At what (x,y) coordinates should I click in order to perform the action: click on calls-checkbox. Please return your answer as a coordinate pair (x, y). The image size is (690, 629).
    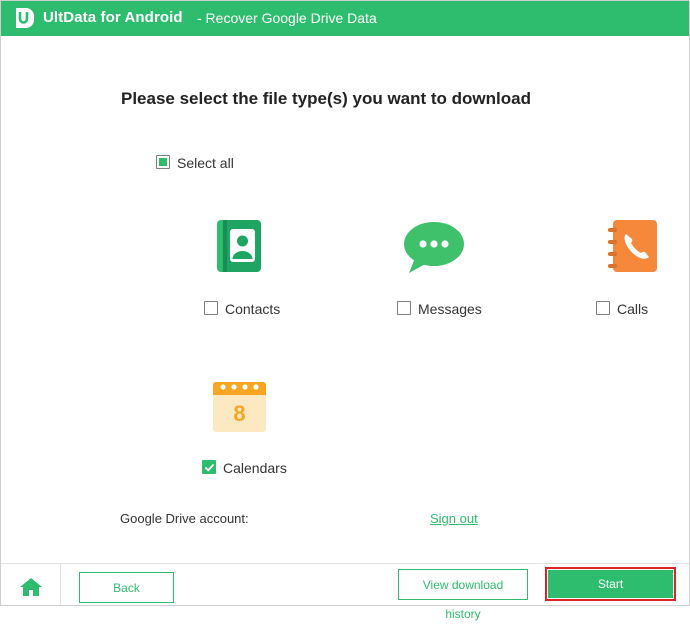
    Looking at the image, I should click on (603, 308).